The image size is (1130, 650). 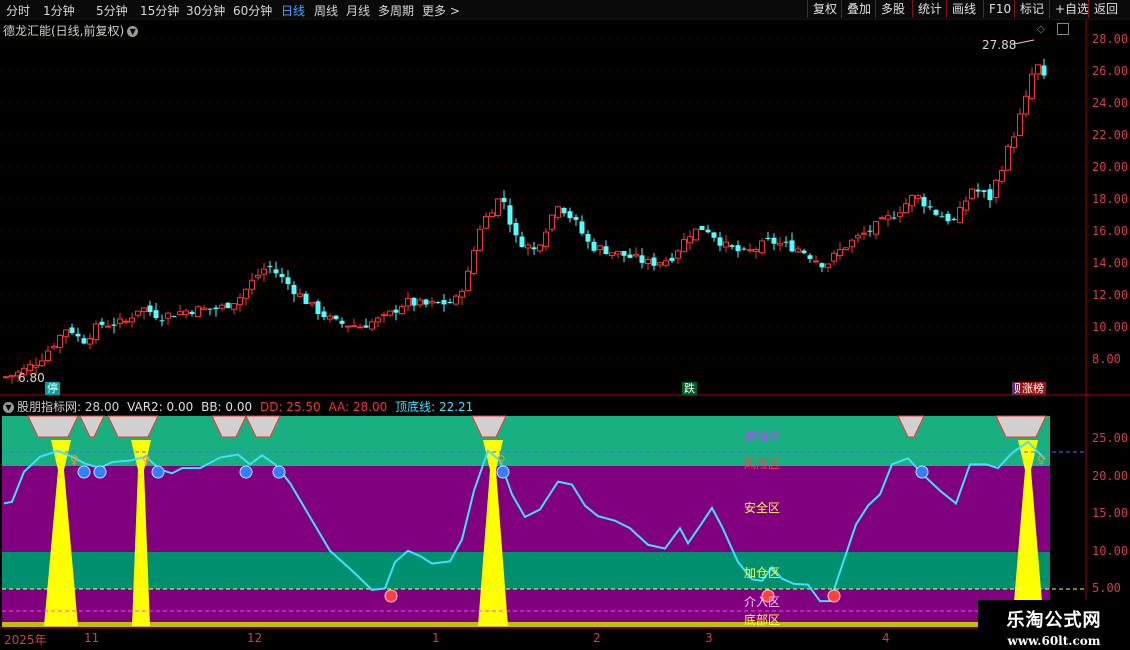 What do you see at coordinates (597, 638) in the screenshot?
I see `x-axis-label: 2` at bounding box center [597, 638].